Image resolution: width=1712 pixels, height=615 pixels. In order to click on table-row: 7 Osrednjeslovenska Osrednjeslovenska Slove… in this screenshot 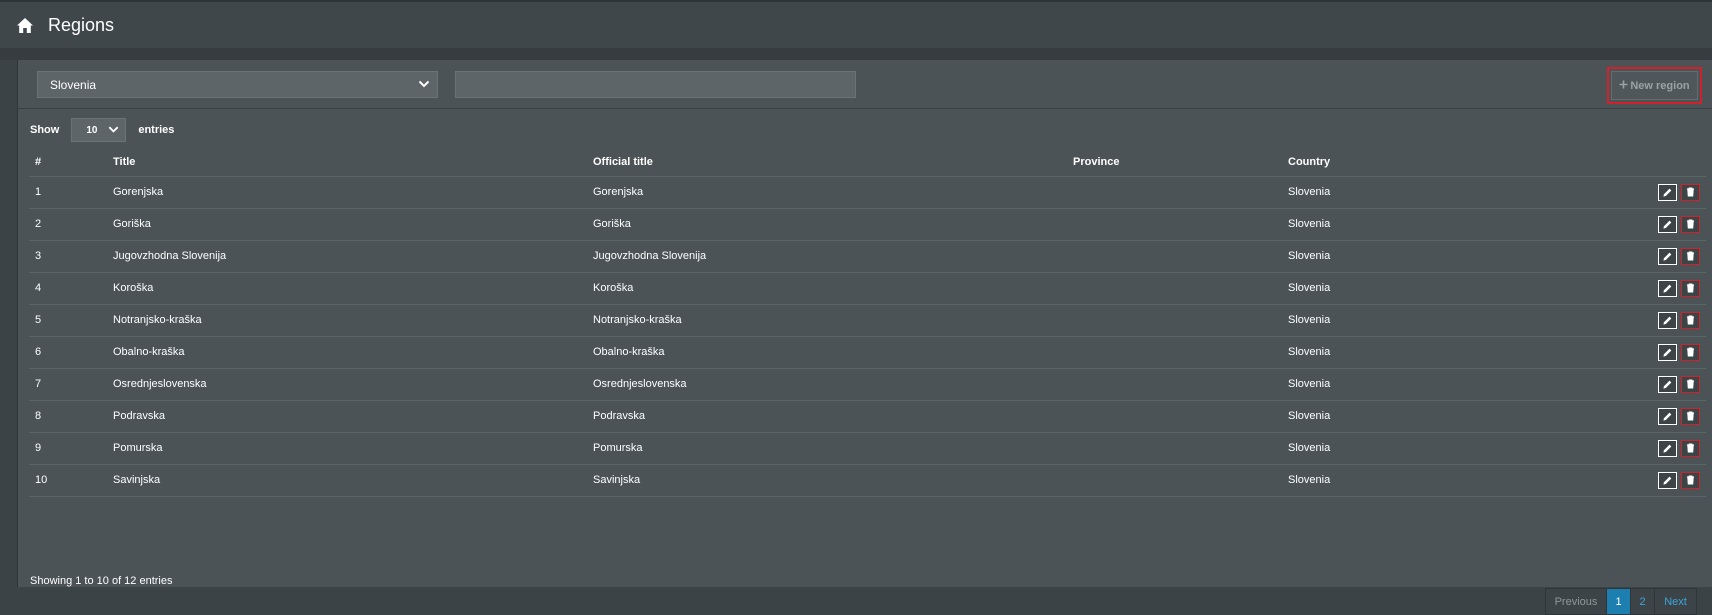, I will do `click(867, 384)`.